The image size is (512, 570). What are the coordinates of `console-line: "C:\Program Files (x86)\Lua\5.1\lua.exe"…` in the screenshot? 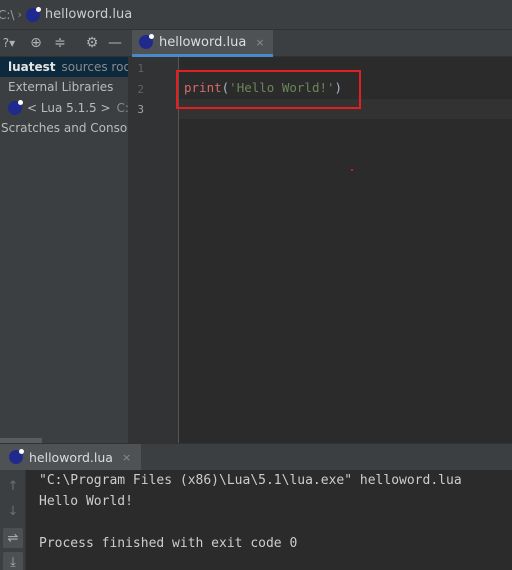 It's located at (250, 480).